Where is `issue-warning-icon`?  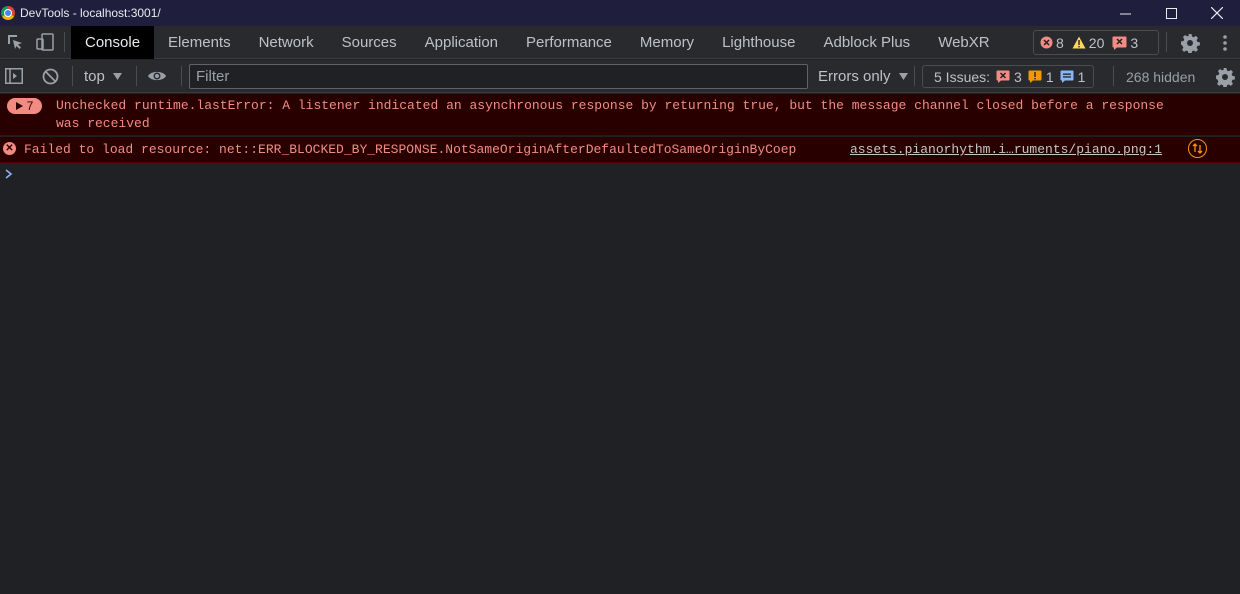 issue-warning-icon is located at coordinates (1035, 76).